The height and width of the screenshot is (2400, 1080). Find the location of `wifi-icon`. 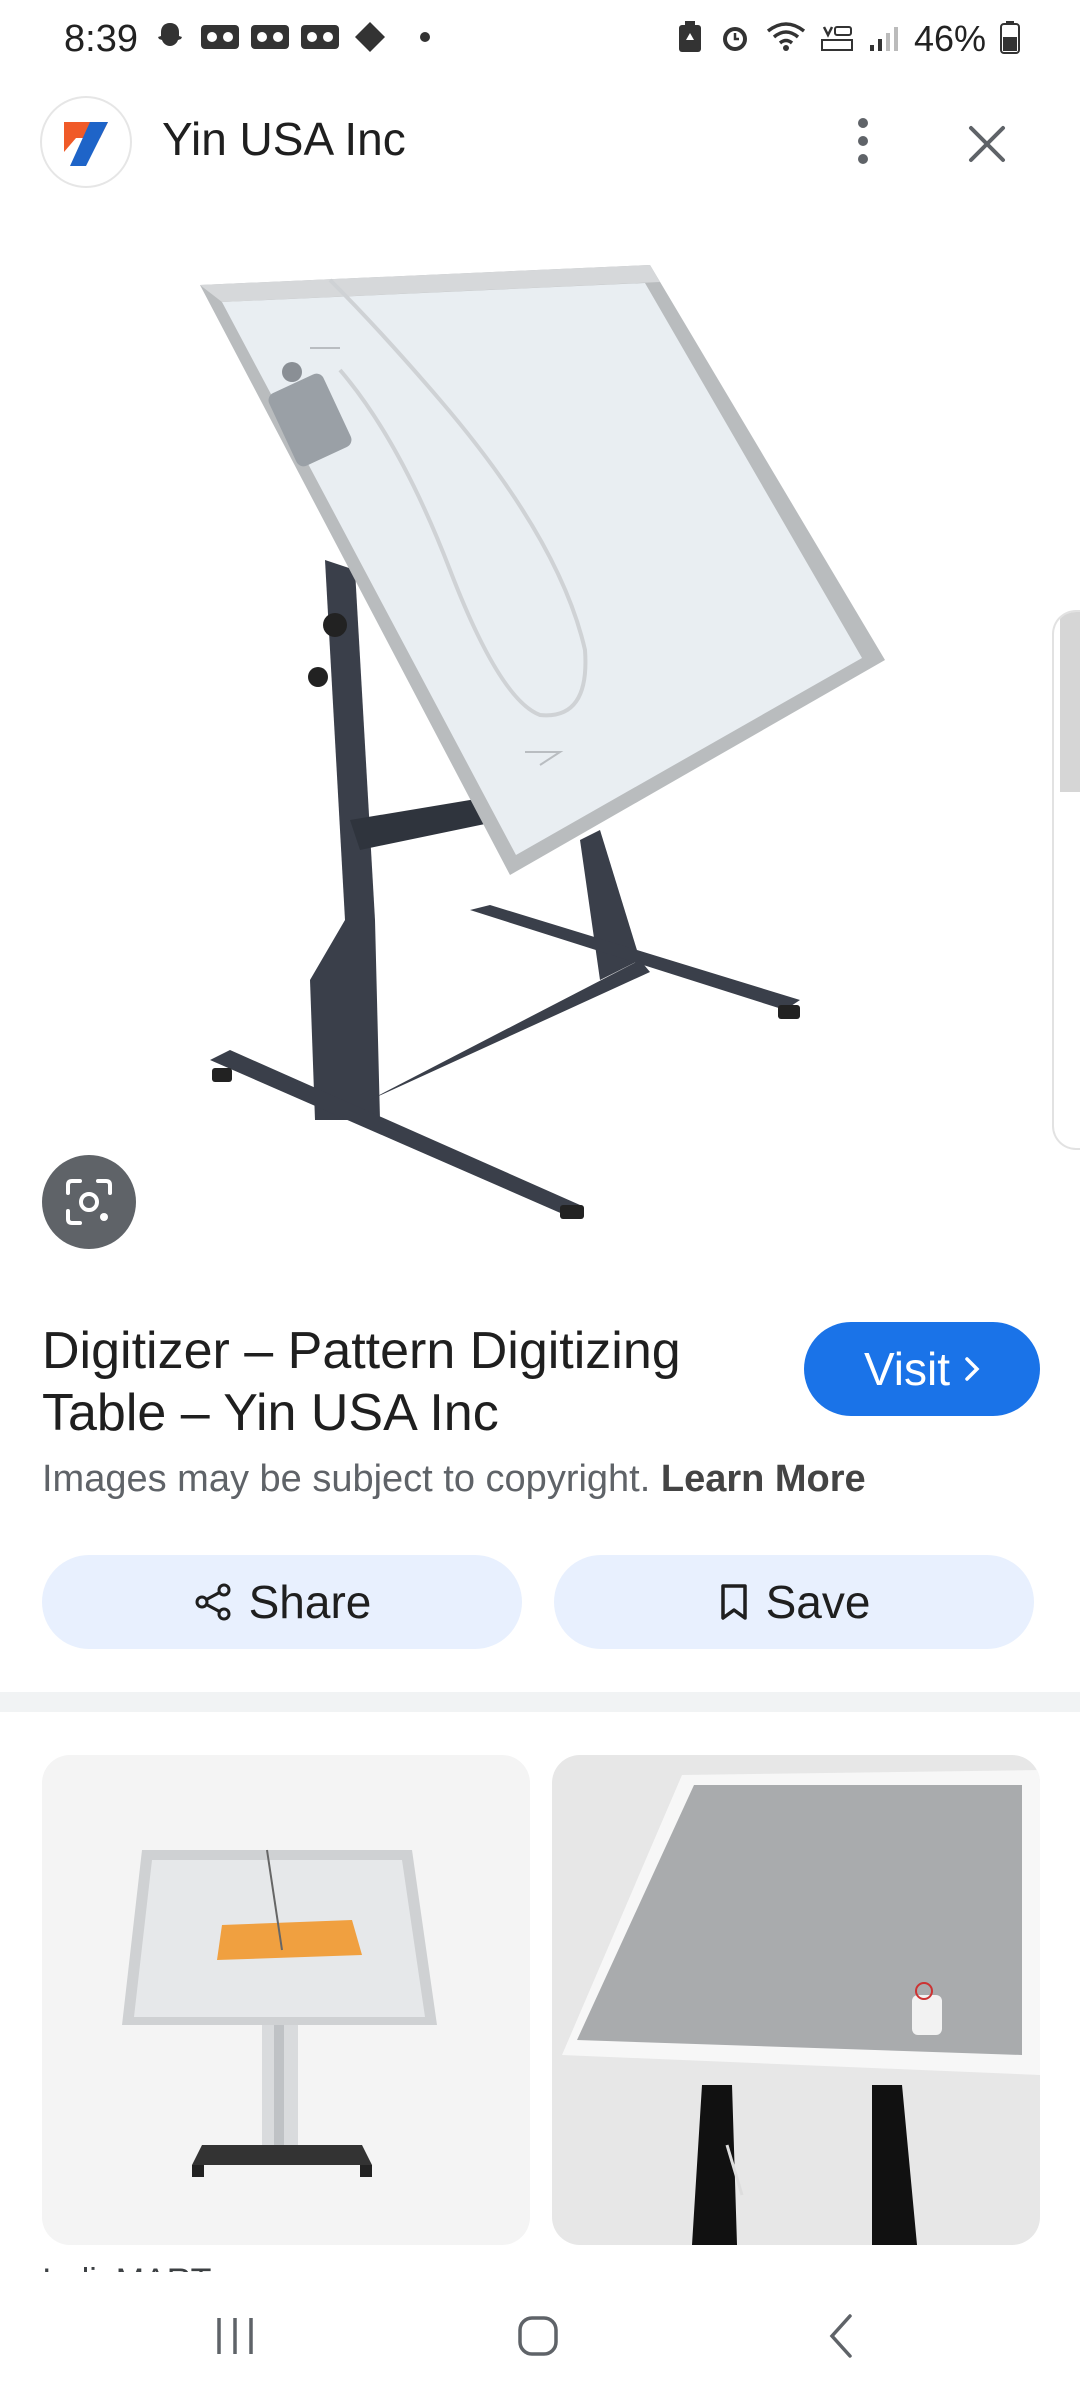

wifi-icon is located at coordinates (786, 39).